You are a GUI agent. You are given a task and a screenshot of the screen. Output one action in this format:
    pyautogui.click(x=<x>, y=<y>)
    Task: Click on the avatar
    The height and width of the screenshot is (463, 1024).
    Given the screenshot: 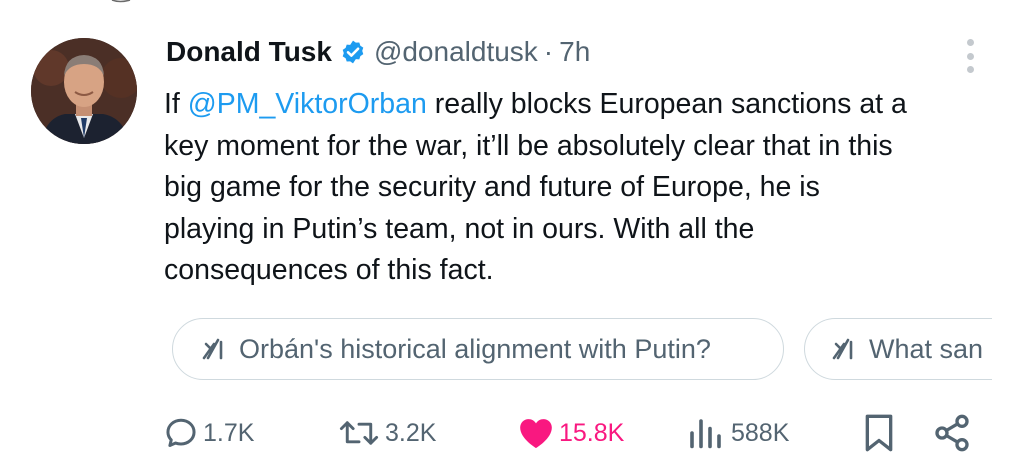 What is the action you would take?
    pyautogui.click(x=84, y=91)
    